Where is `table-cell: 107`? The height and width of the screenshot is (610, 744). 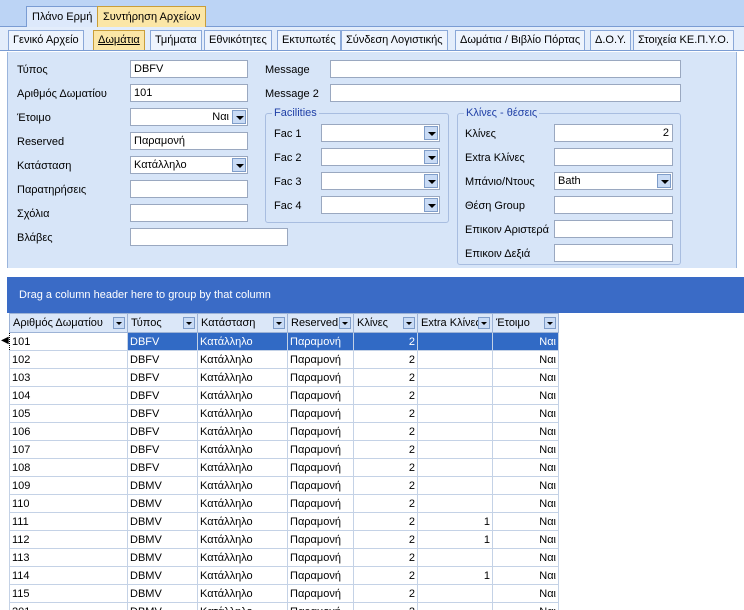 table-cell: 107 is located at coordinates (68, 449).